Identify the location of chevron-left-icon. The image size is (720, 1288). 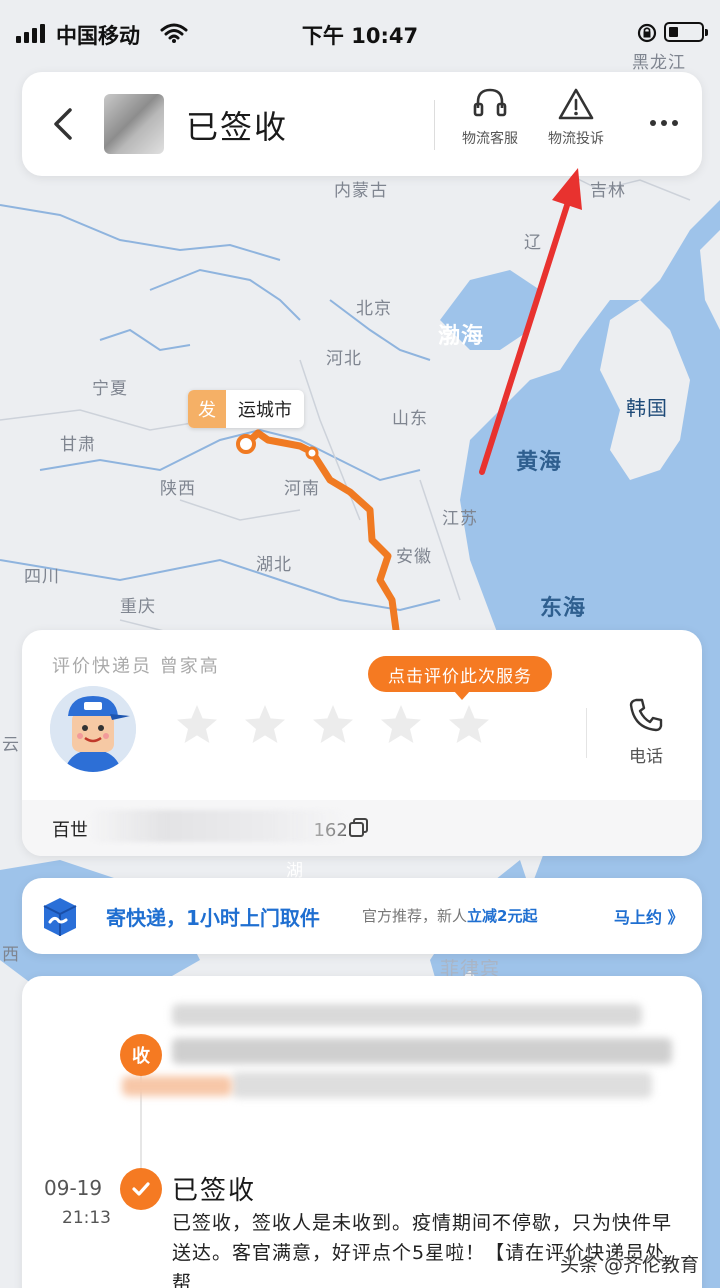
(63, 124).